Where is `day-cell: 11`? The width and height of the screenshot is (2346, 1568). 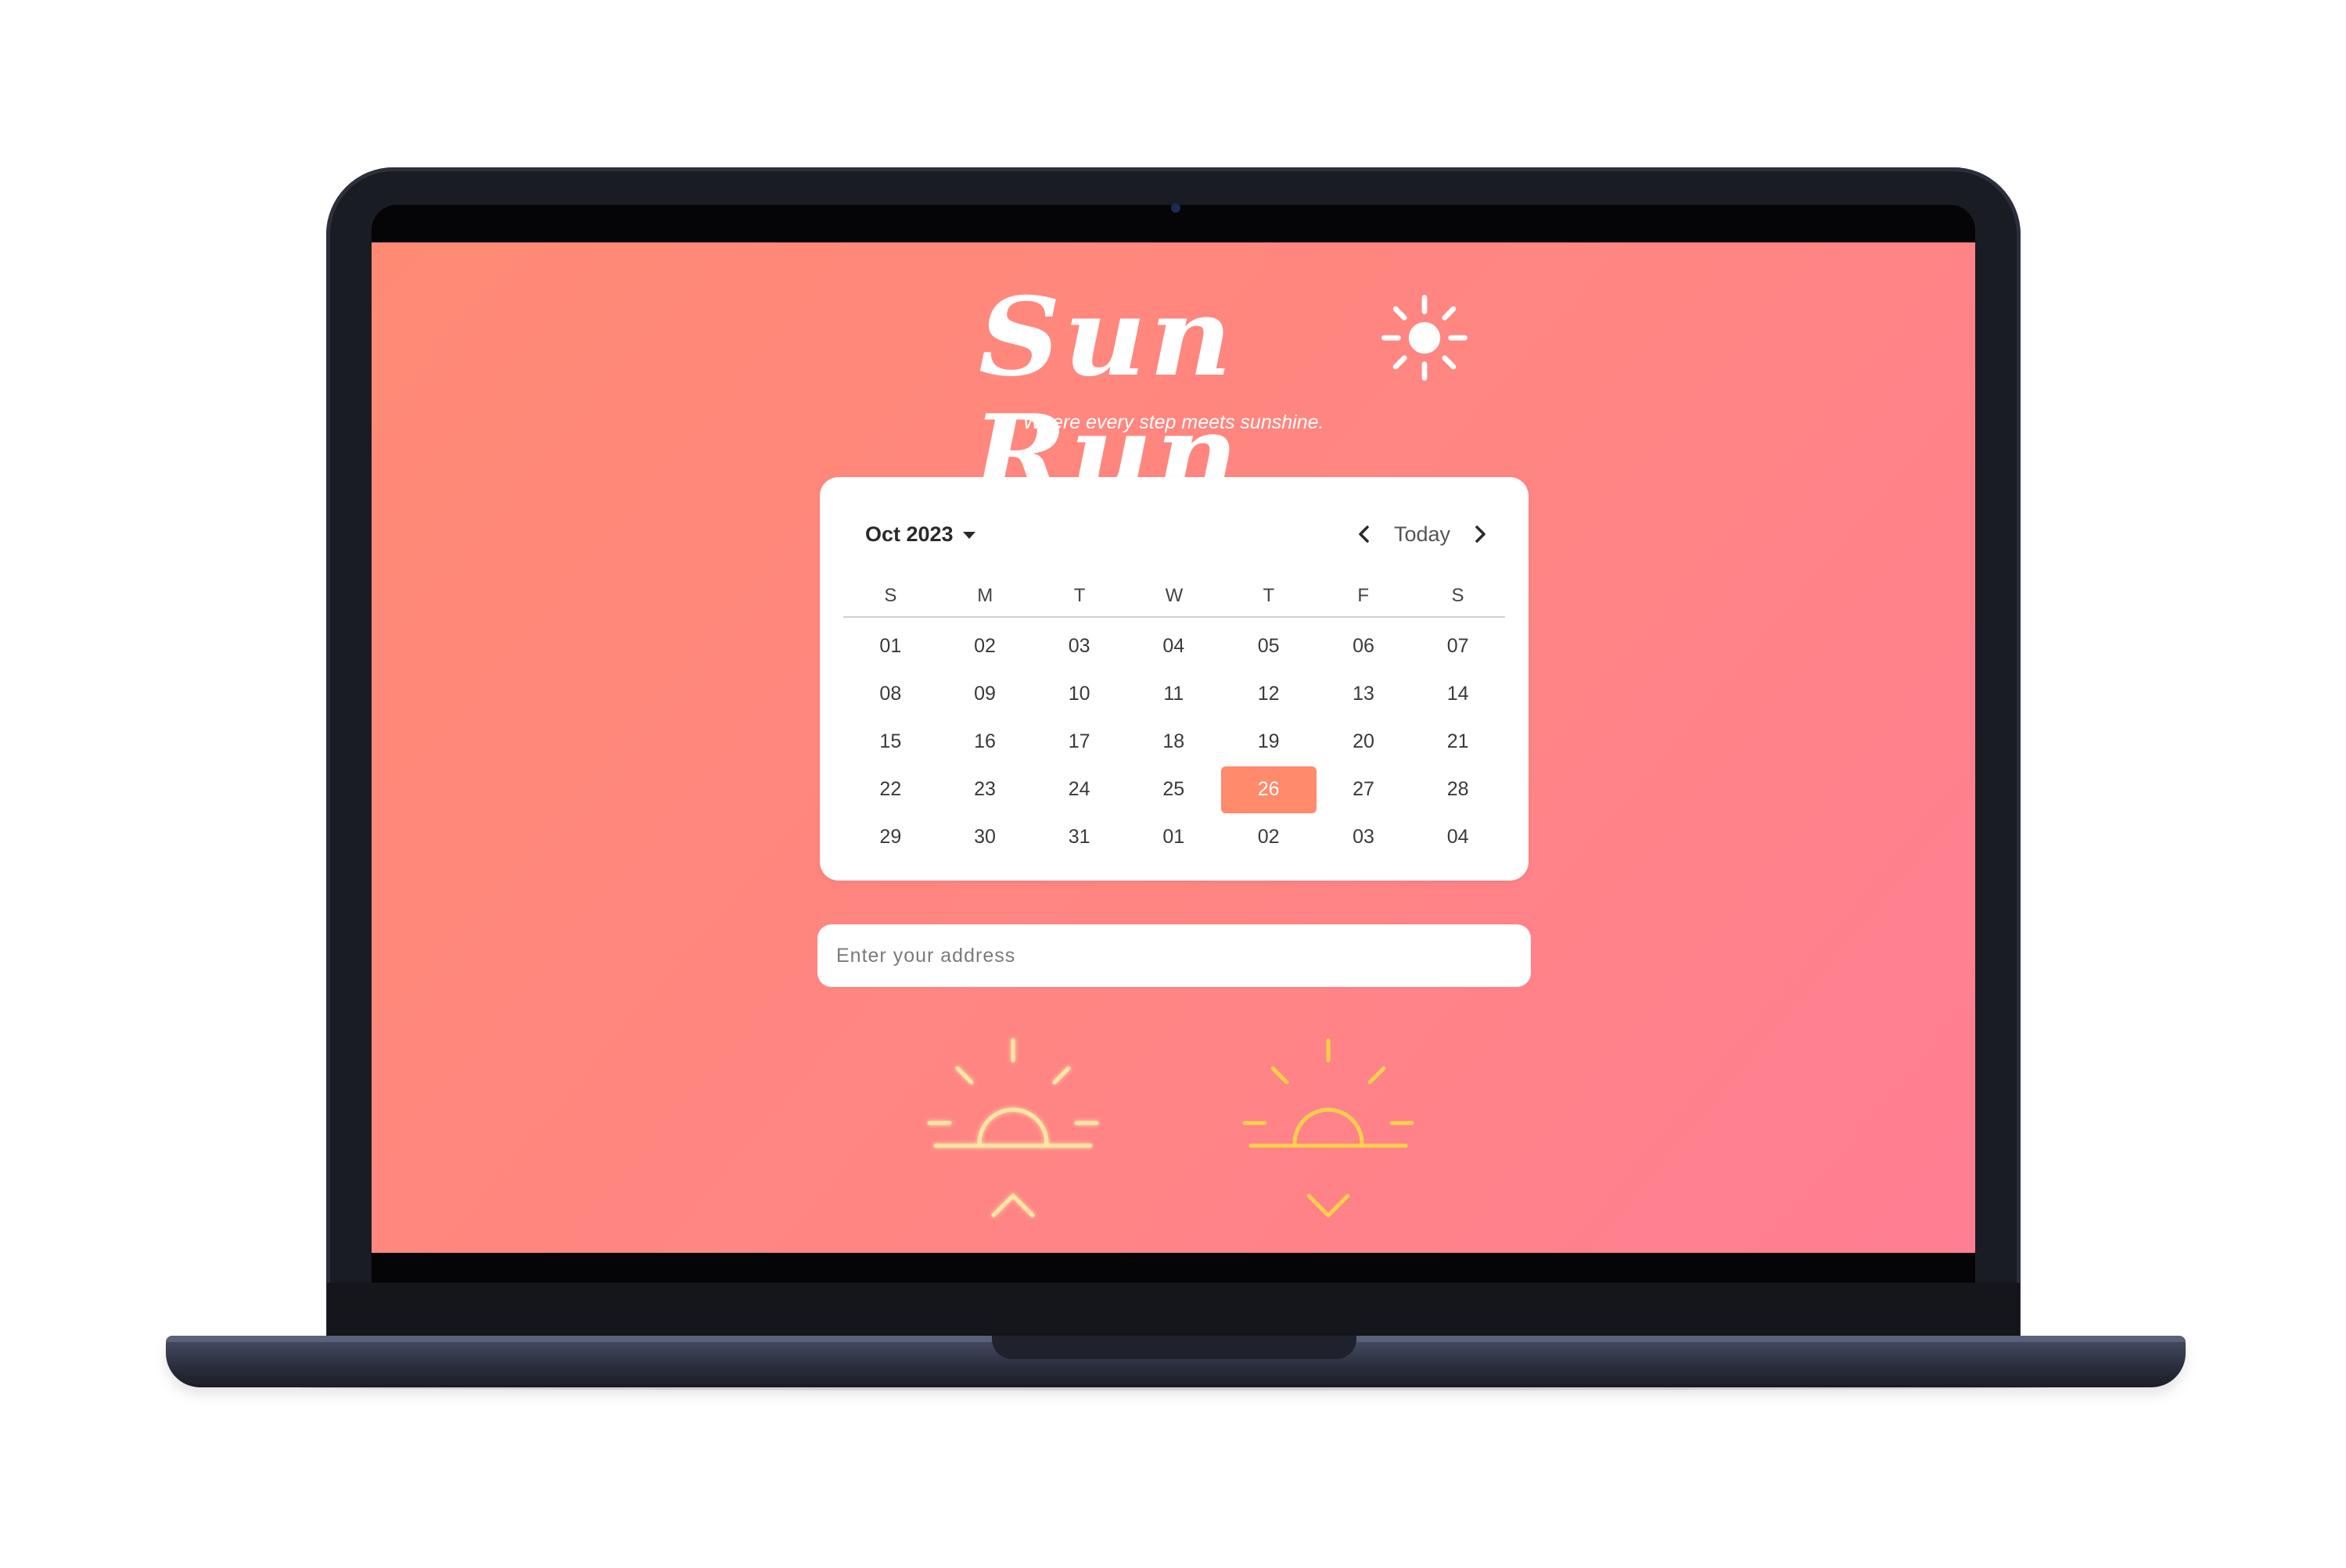 day-cell: 11 is located at coordinates (1173, 694).